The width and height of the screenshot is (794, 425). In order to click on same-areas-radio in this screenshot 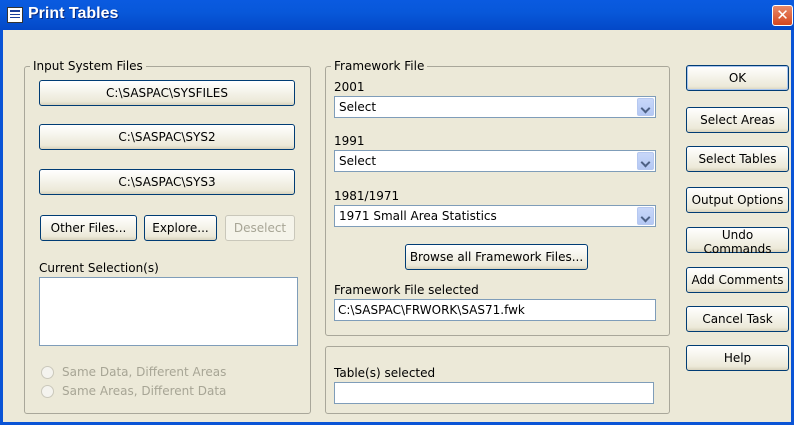, I will do `click(47, 391)`.